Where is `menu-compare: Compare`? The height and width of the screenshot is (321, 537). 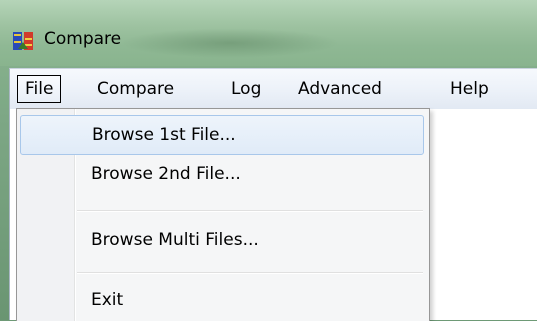
menu-compare: Compare is located at coordinates (135, 89).